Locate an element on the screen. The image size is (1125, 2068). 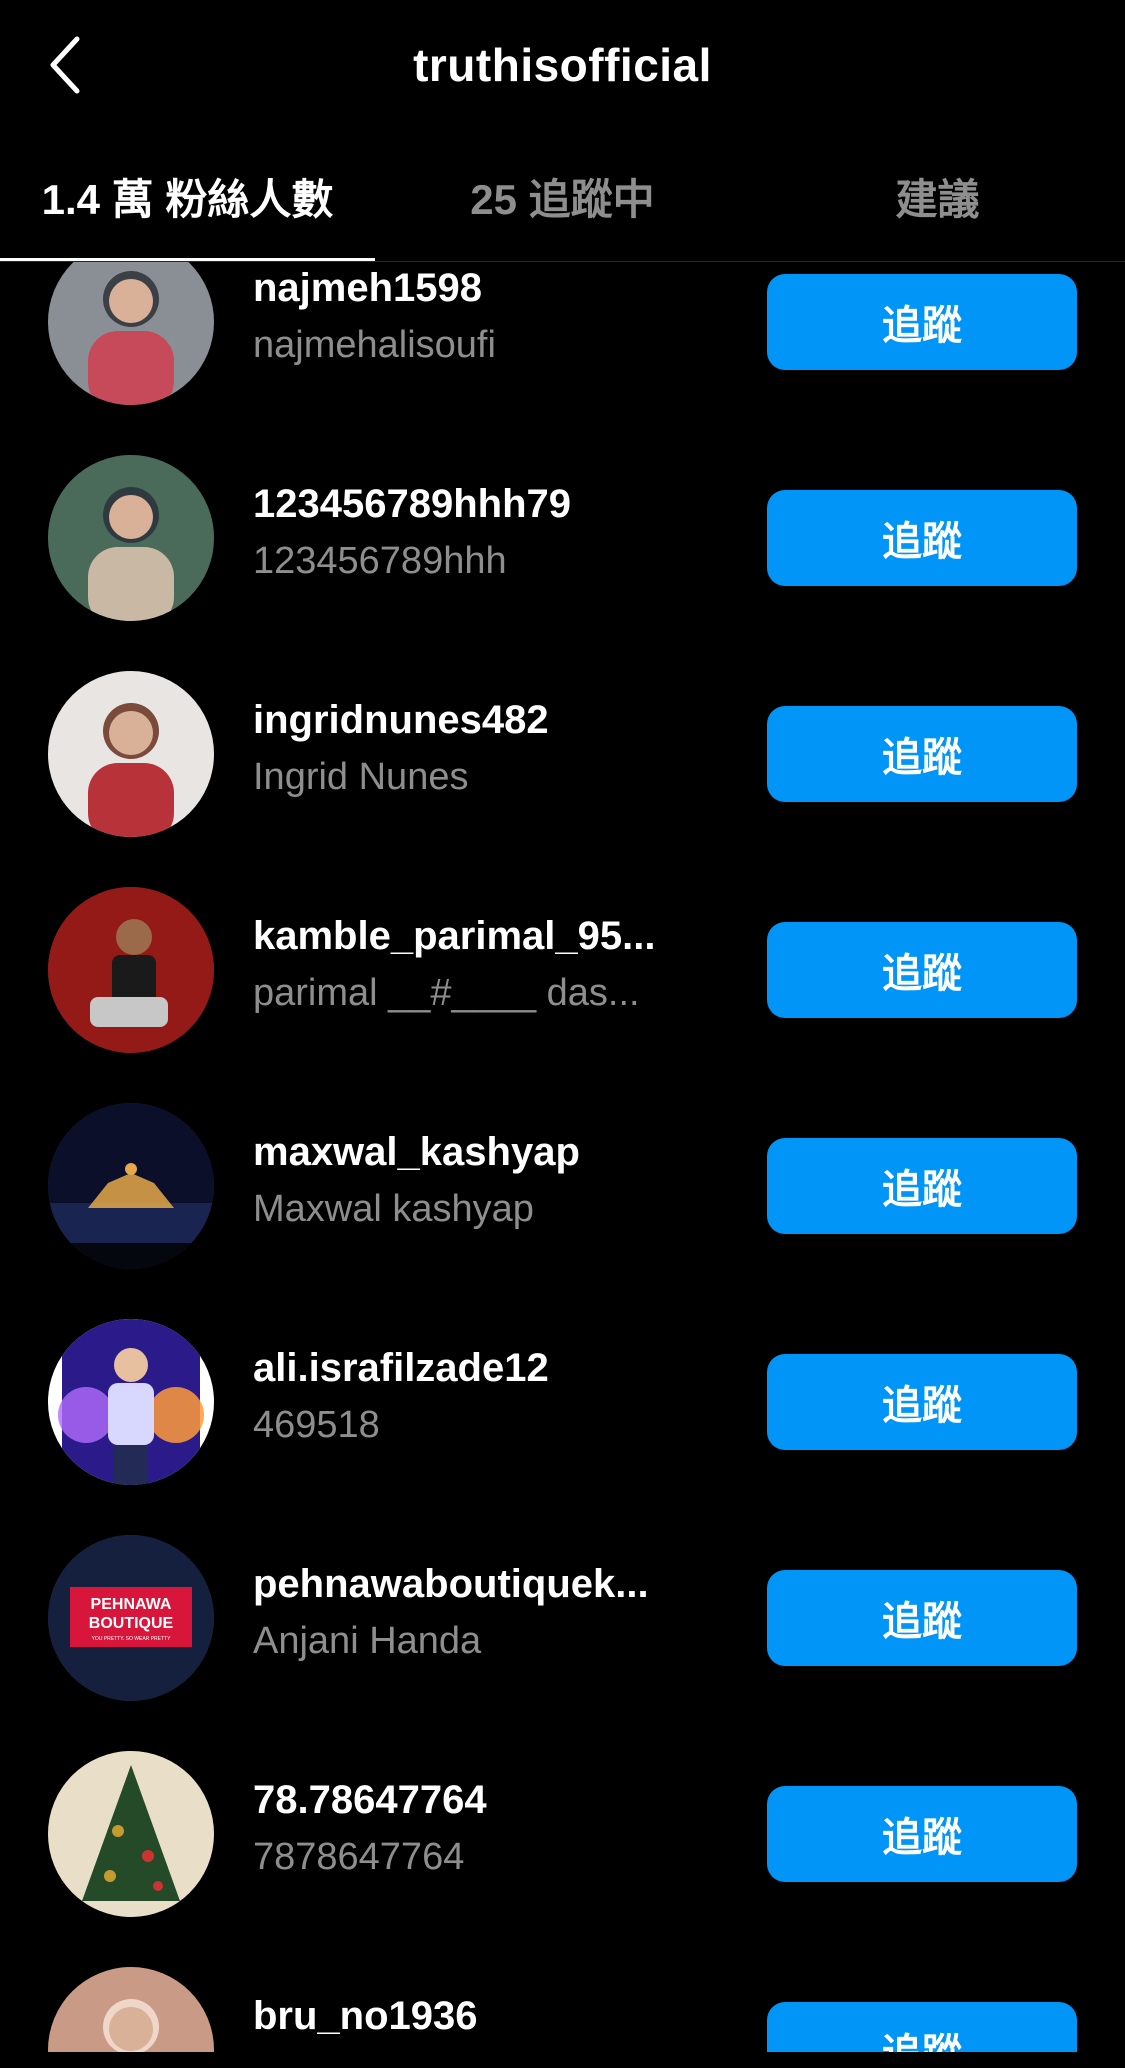
brand-logo-tagline: YOU PRETTY. SO WEAR PRETTY is located at coordinates (131, 1639).